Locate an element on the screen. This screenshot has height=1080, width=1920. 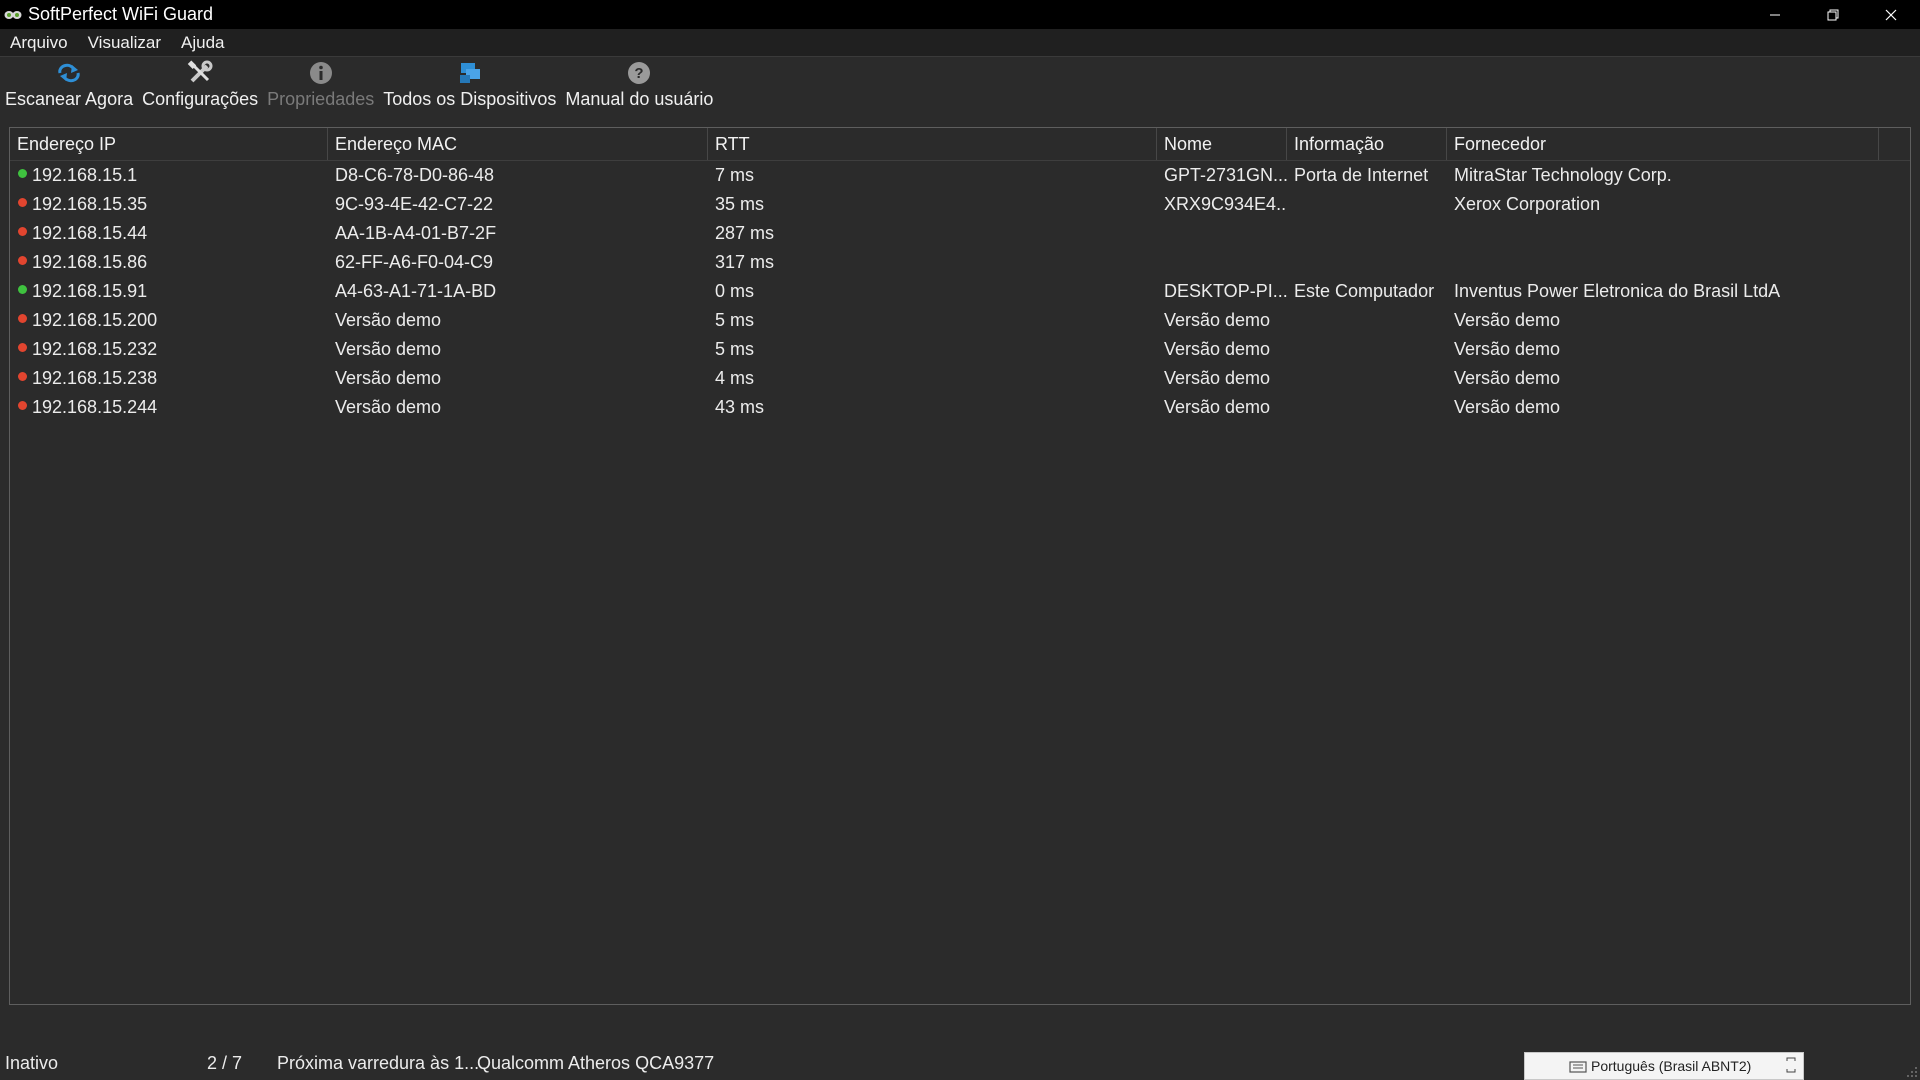
user-manual-button: ? Manual do usuário is located at coordinates (639, 86).